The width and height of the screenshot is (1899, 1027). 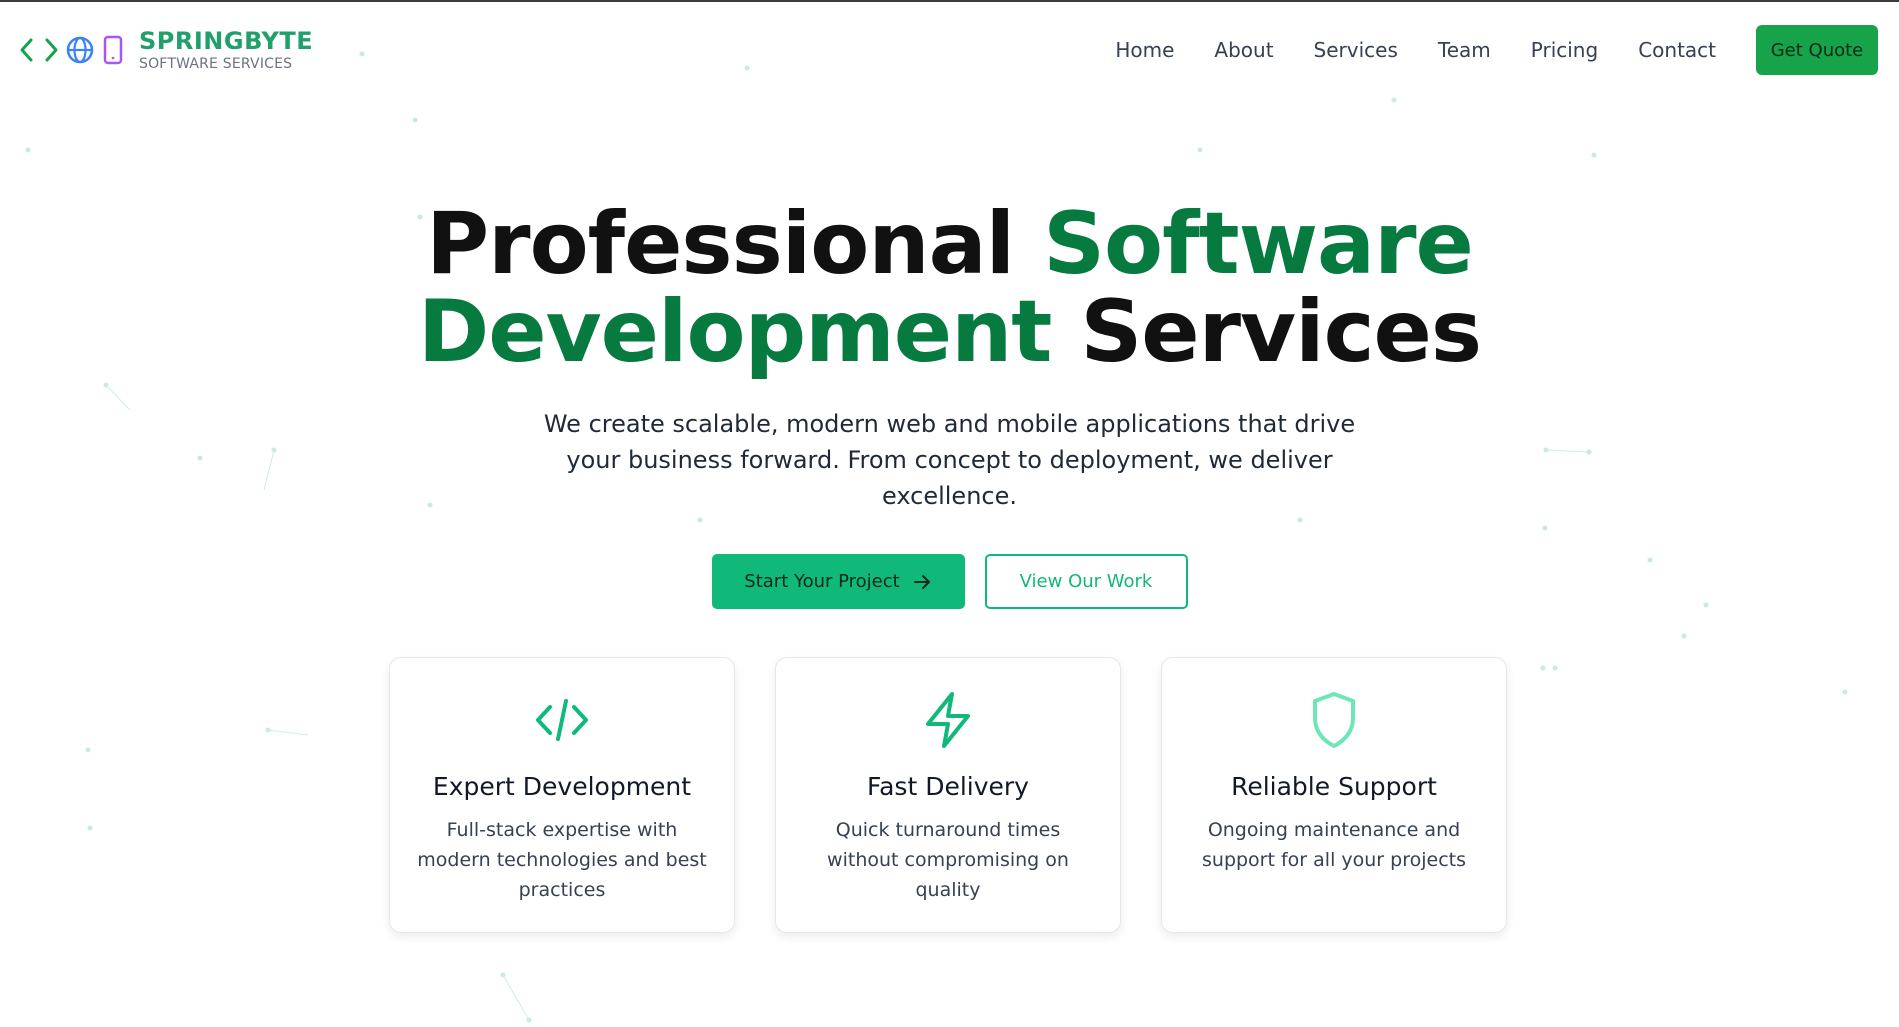 I want to click on feature-title: Reliable Support, so click(x=1334, y=786).